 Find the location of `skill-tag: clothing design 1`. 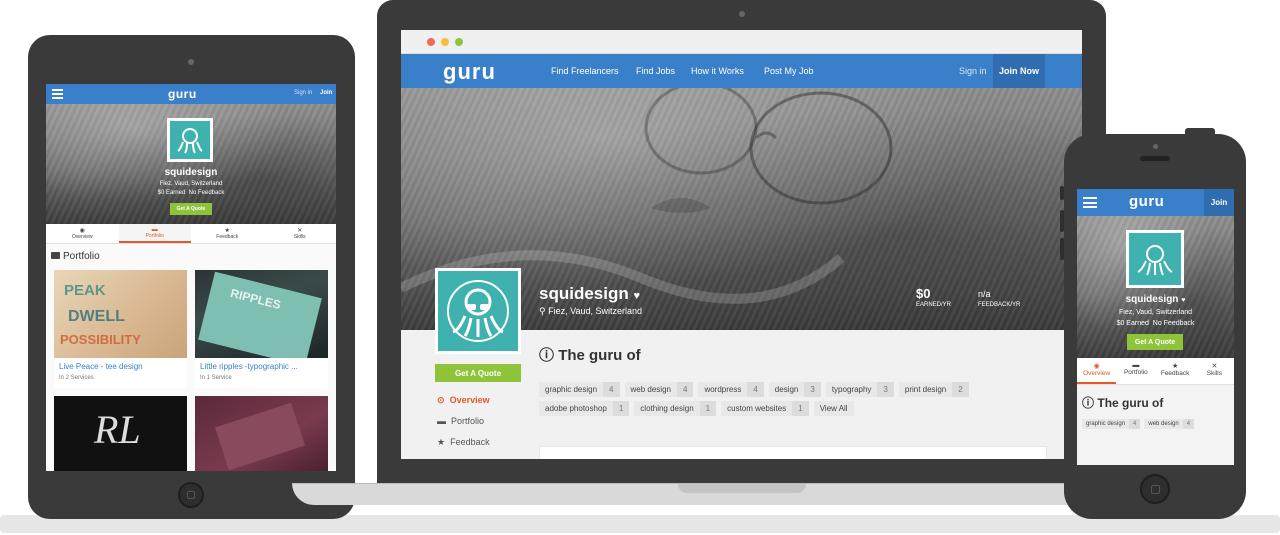

skill-tag: clothing design 1 is located at coordinates (675, 408).